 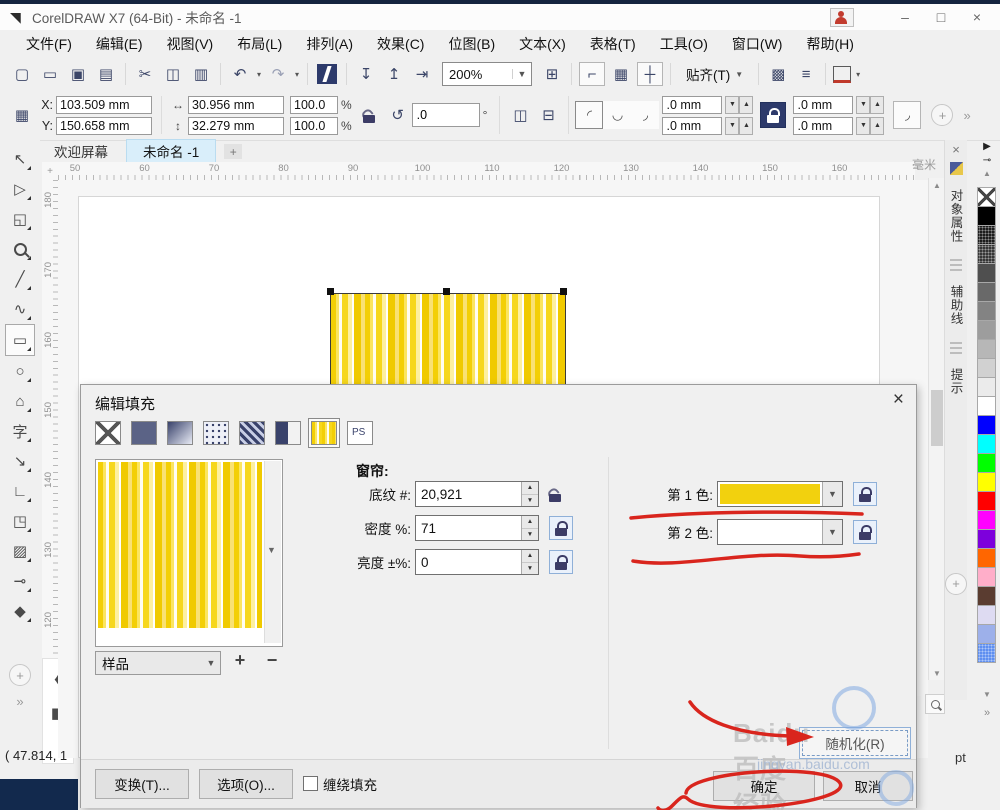 What do you see at coordinates (272, 552) in the screenshot?
I see `texture-list-scrollbar: ▼` at bounding box center [272, 552].